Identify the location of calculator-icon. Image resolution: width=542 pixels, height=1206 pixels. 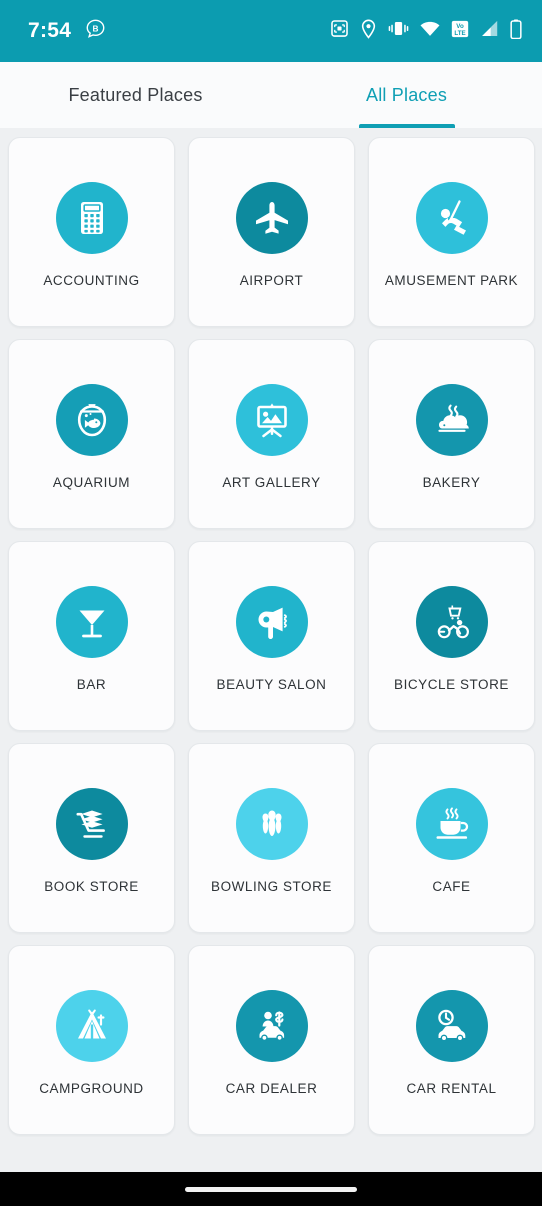
(91, 218).